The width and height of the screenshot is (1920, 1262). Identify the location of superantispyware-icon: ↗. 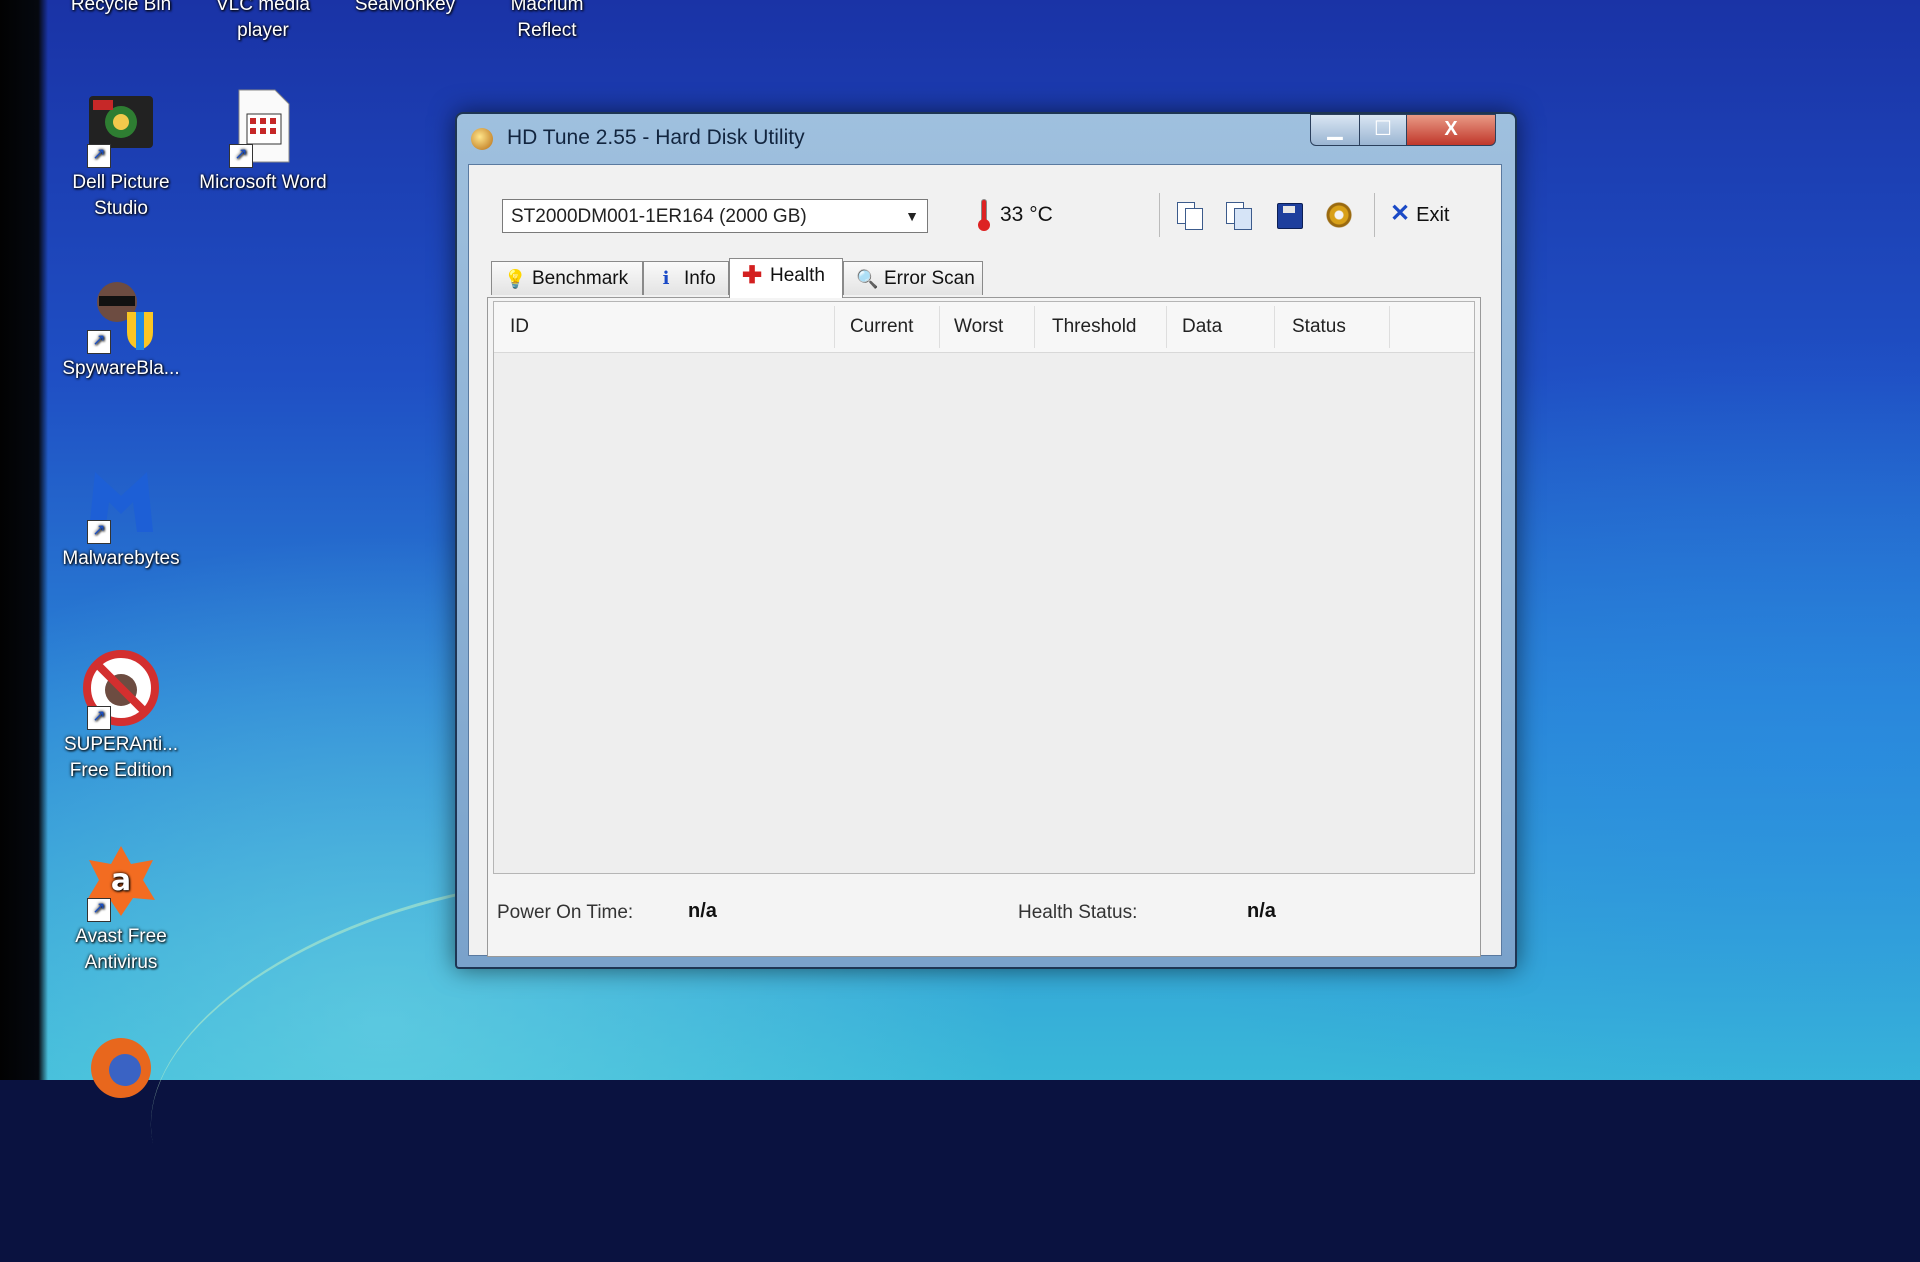
(121, 689).